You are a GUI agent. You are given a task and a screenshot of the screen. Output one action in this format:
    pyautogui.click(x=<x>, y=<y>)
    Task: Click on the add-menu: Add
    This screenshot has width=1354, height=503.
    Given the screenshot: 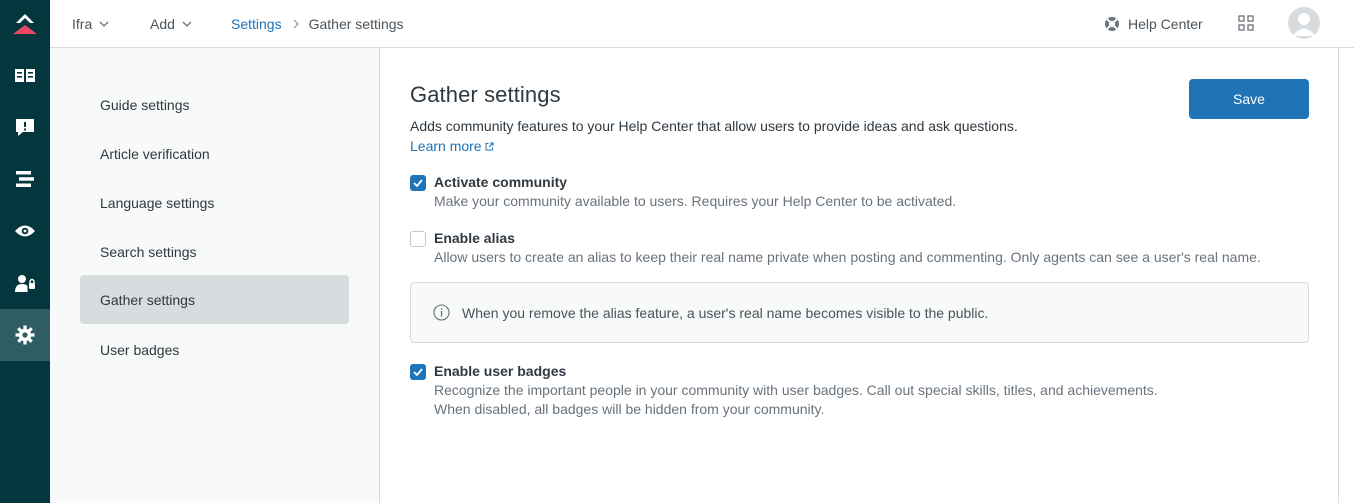 What is the action you would take?
    pyautogui.click(x=171, y=23)
    